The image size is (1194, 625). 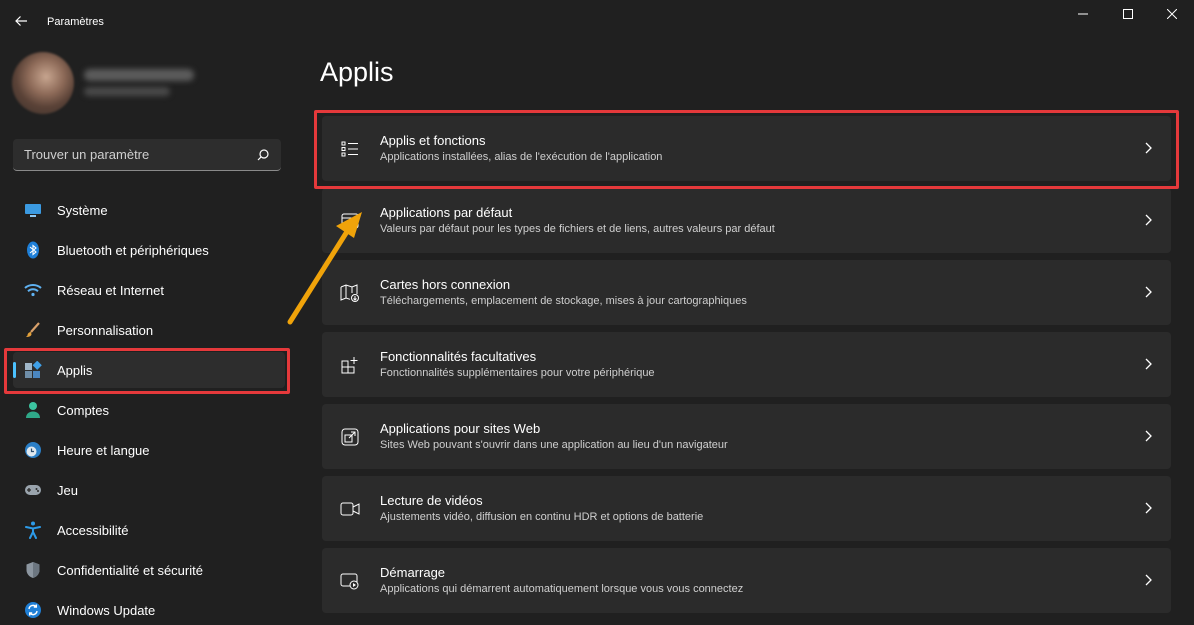 What do you see at coordinates (350, 437) in the screenshot?
I see `open-in-app-icon` at bounding box center [350, 437].